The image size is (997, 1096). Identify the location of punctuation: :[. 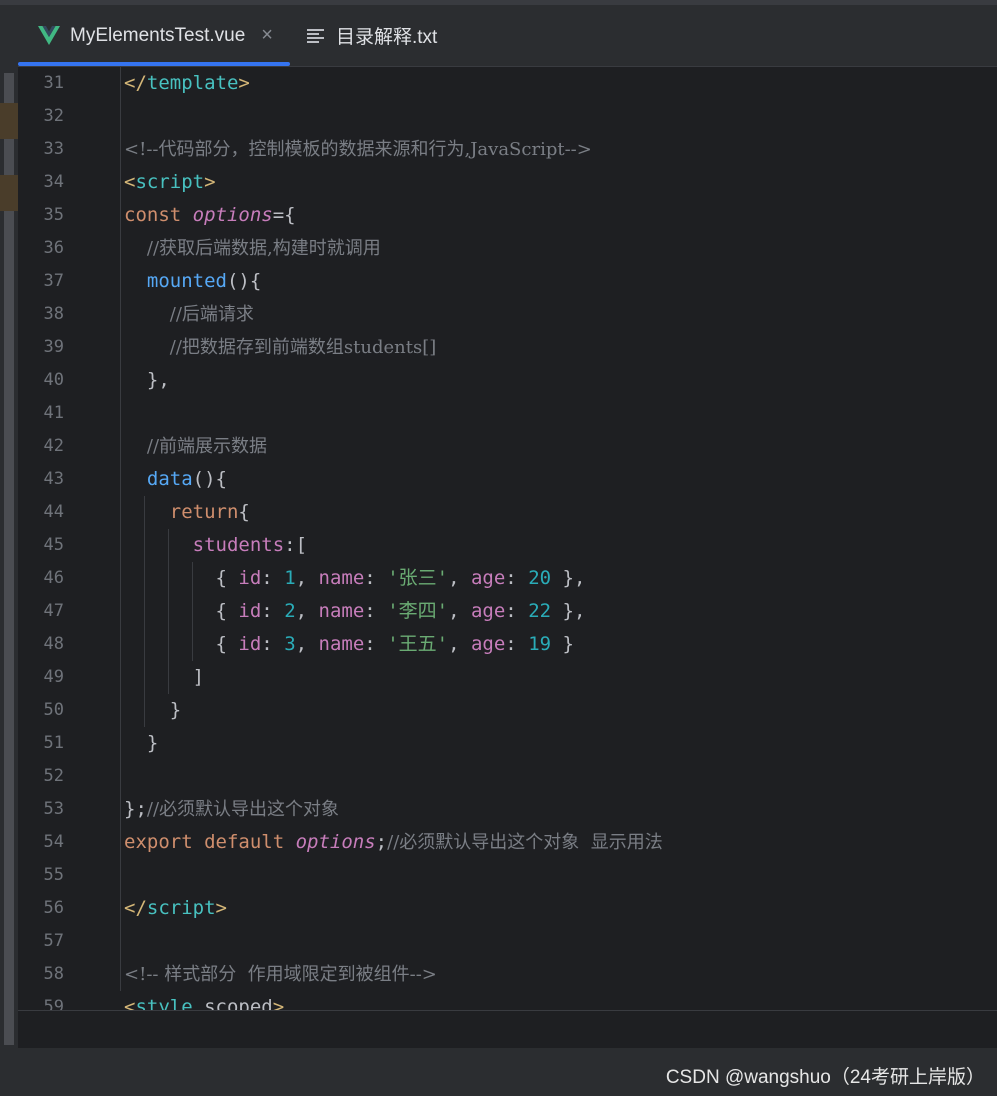
(296, 545).